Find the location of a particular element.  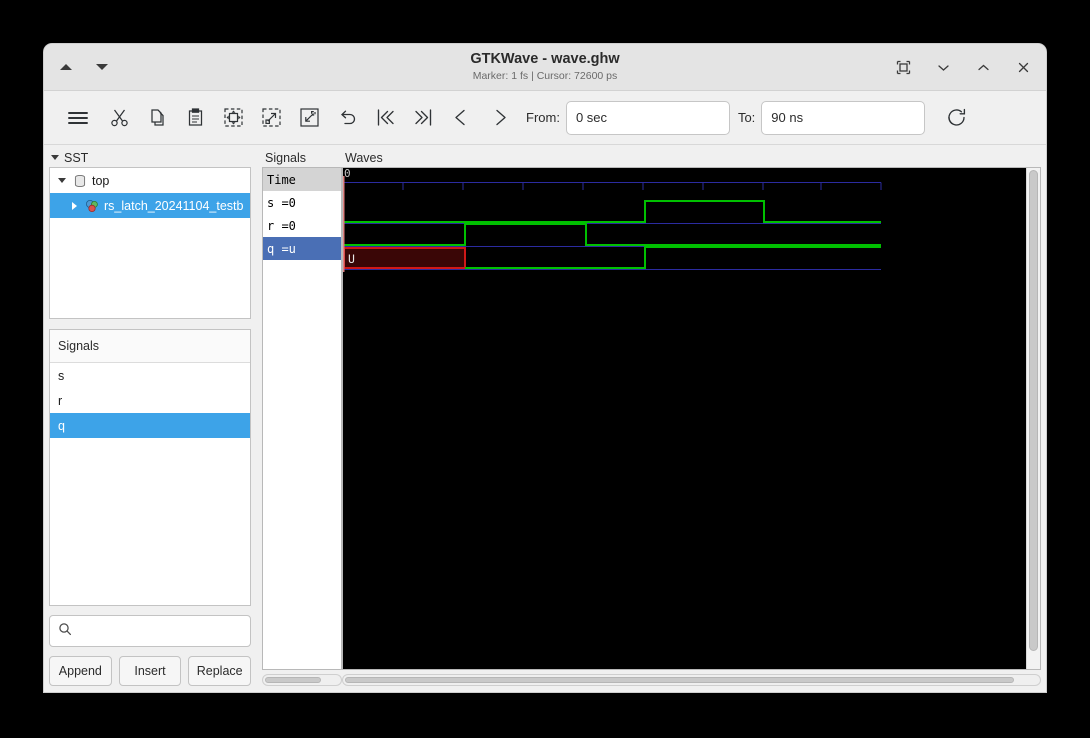

sst-title: SST is located at coordinates (76, 157).